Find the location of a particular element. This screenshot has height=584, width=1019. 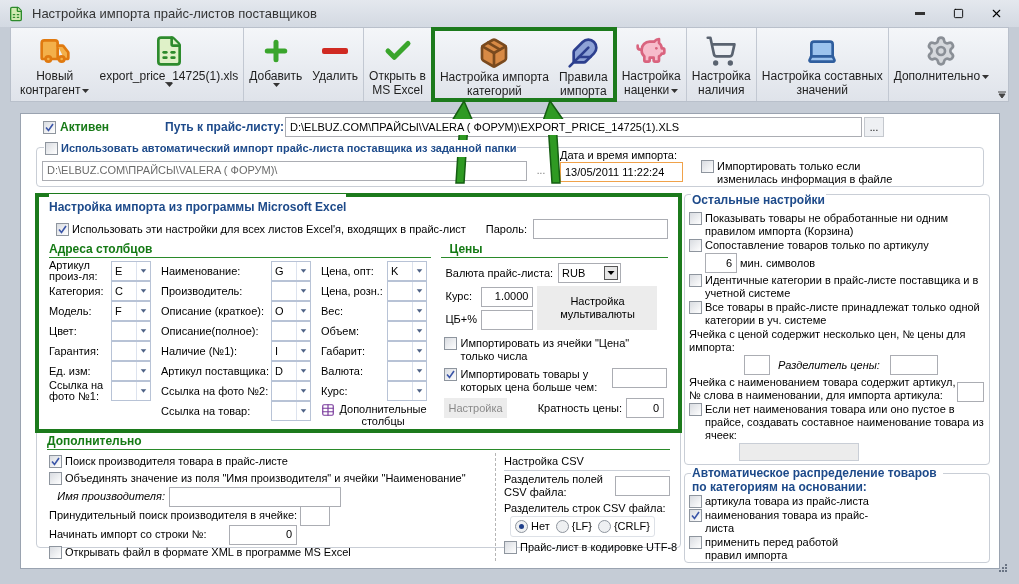

column-combo: I is located at coordinates (291, 351).